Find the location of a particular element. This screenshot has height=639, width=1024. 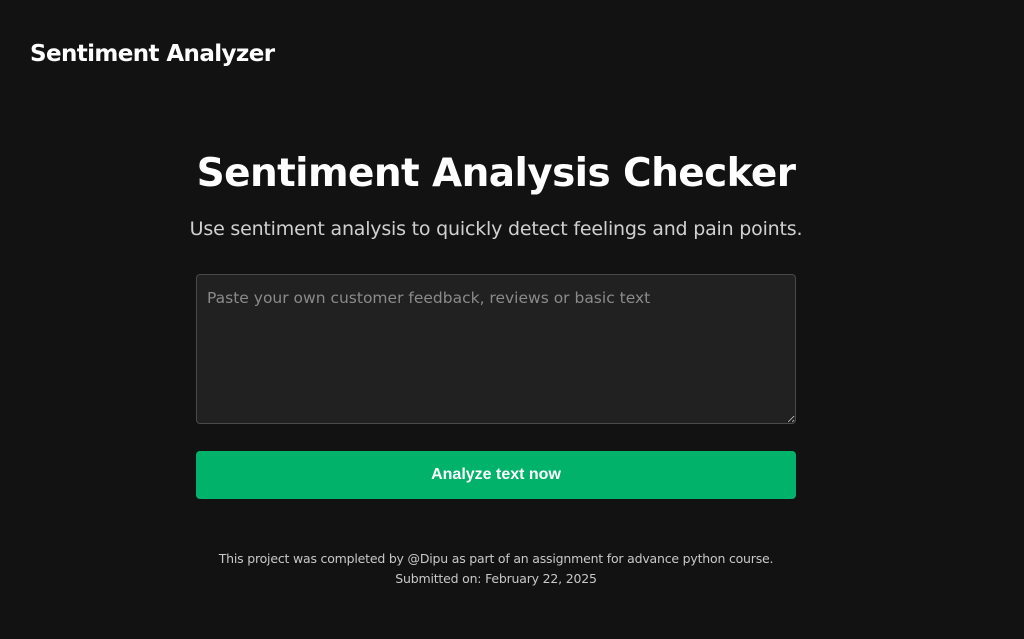

page-title: Sentiment Analysis Checker is located at coordinates (496, 173).